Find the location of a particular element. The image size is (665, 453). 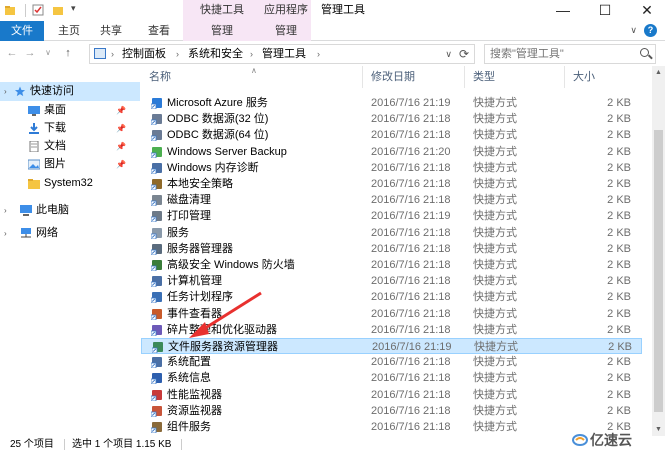

file-date: 2016/7/16 21:20 is located at coordinates (411, 151).